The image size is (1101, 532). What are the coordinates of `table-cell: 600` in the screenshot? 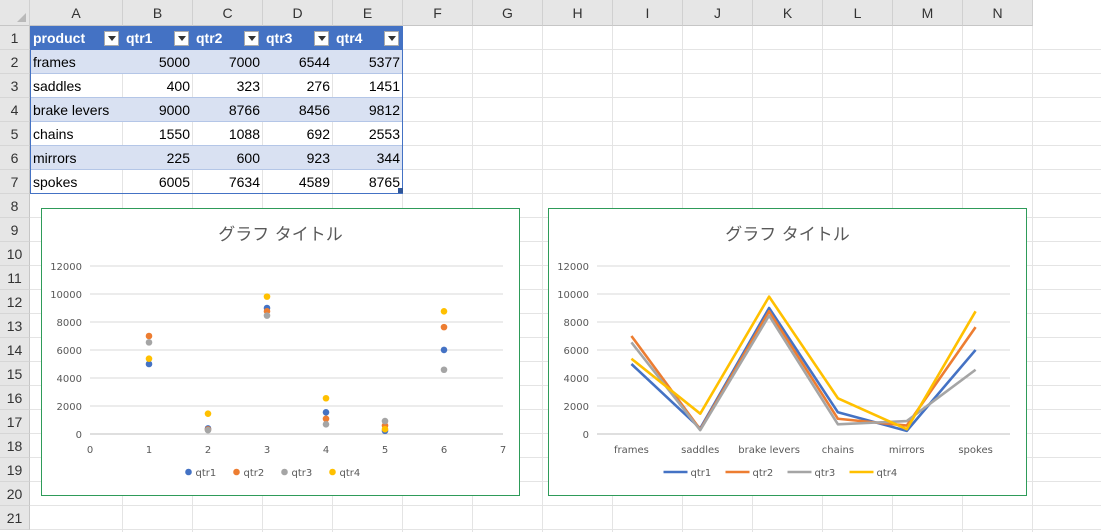 It's located at (228, 158).